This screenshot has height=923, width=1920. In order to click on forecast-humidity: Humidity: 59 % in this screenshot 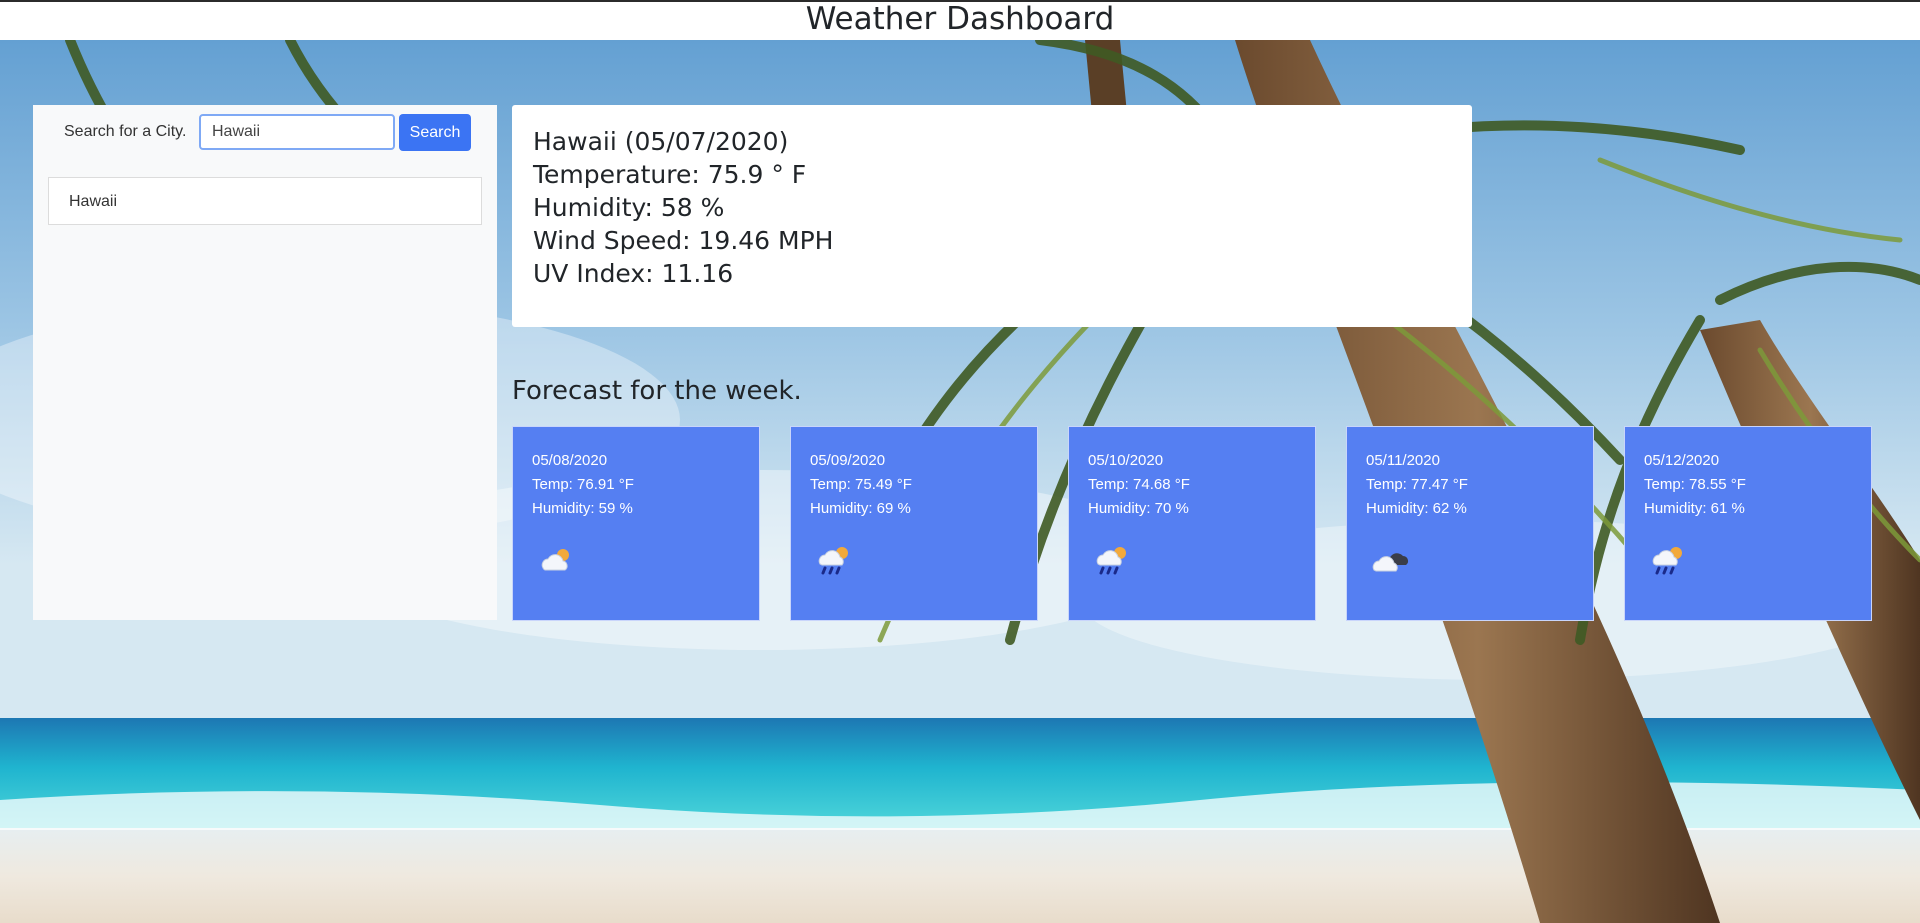, I will do `click(582, 508)`.